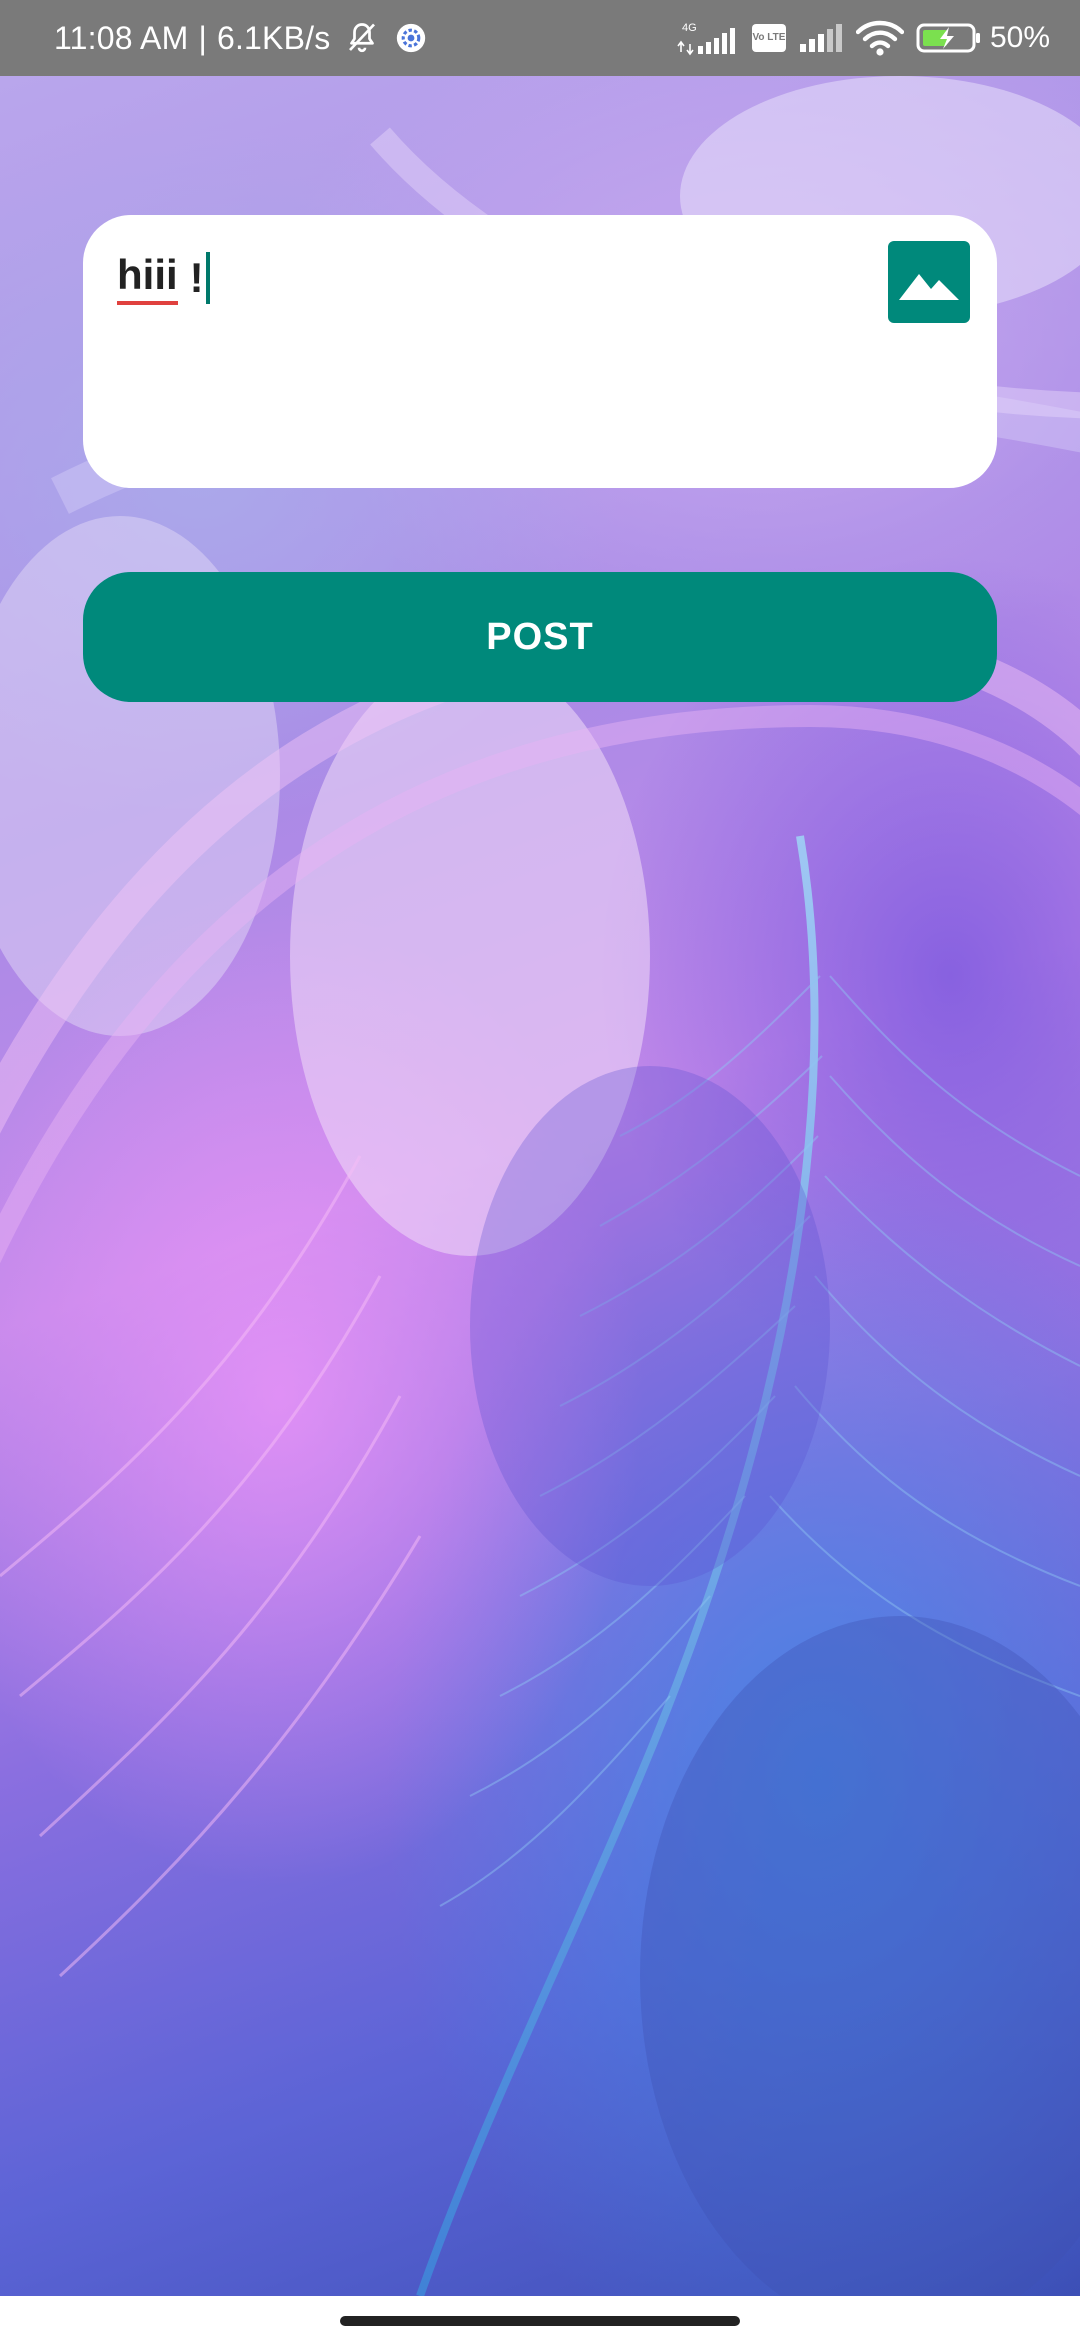 Image resolution: width=1080 pixels, height=2340 pixels. I want to click on status-right: 4G Vo LTE 50%, so click(856, 38).